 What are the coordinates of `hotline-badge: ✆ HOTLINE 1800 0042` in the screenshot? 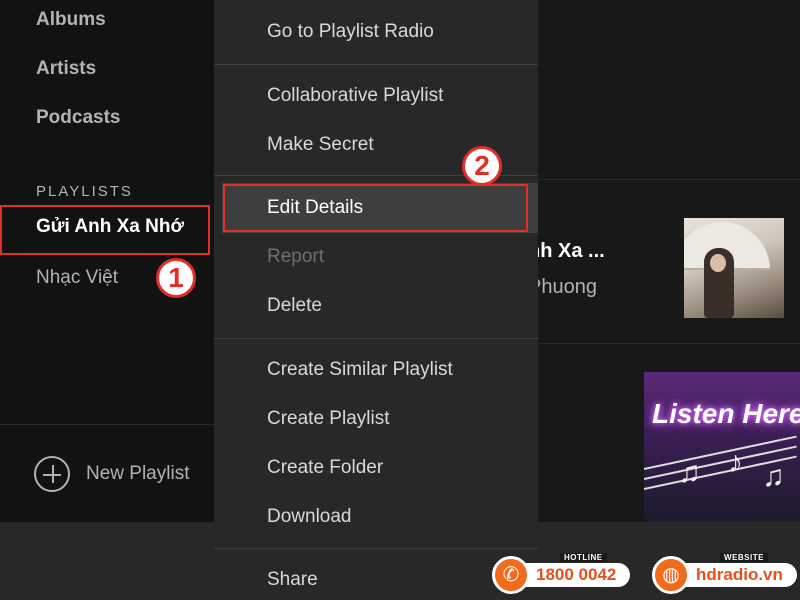 It's located at (561, 575).